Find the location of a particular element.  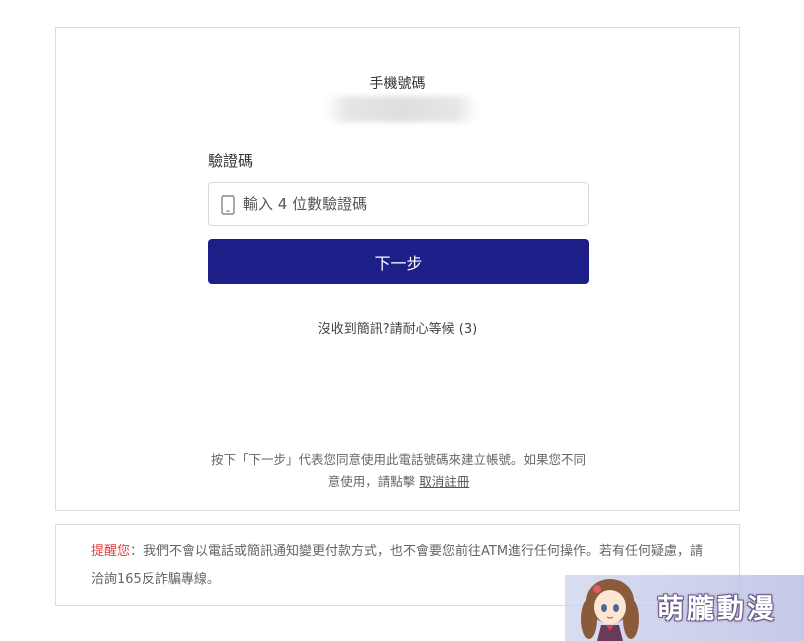

watermark: 萌朧動漫 is located at coordinates (684, 608).